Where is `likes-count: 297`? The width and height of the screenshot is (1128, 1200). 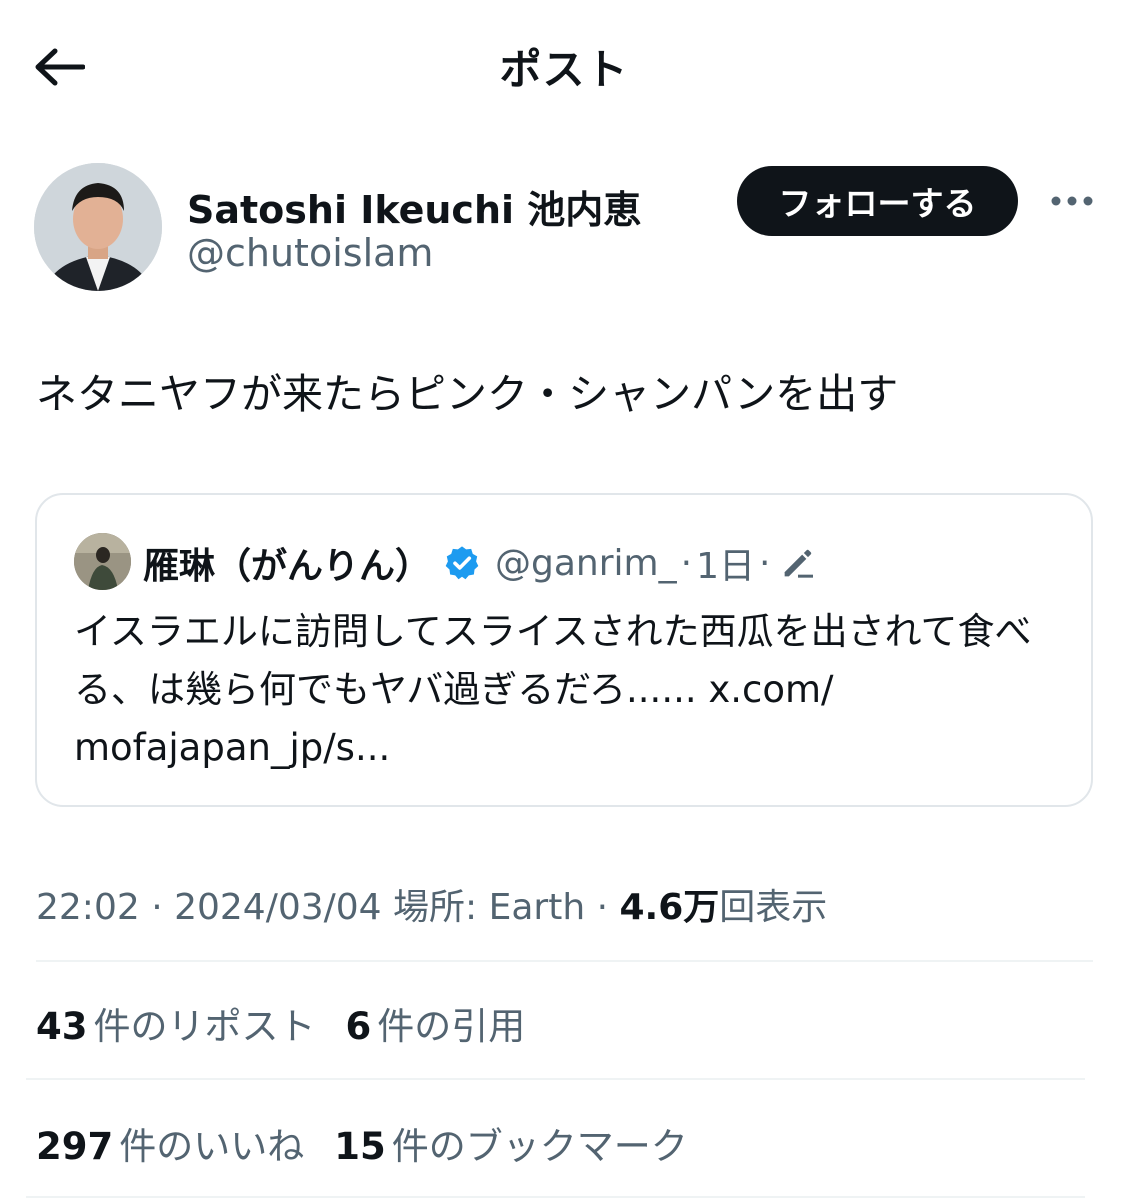 likes-count: 297 is located at coordinates (75, 1146).